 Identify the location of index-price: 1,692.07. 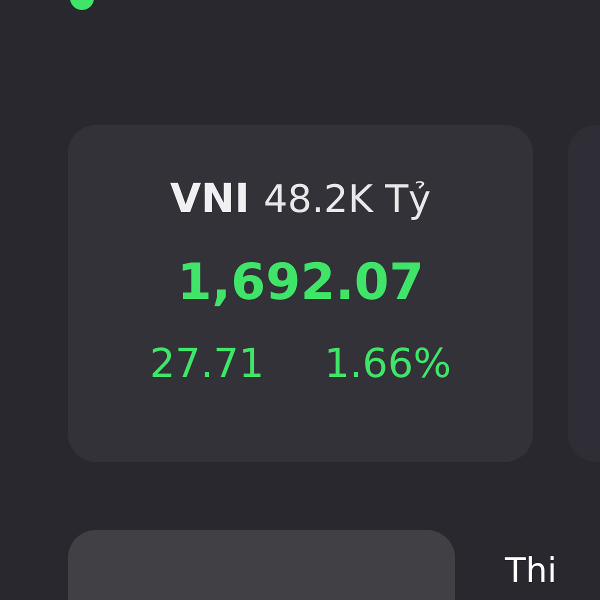
(300, 282).